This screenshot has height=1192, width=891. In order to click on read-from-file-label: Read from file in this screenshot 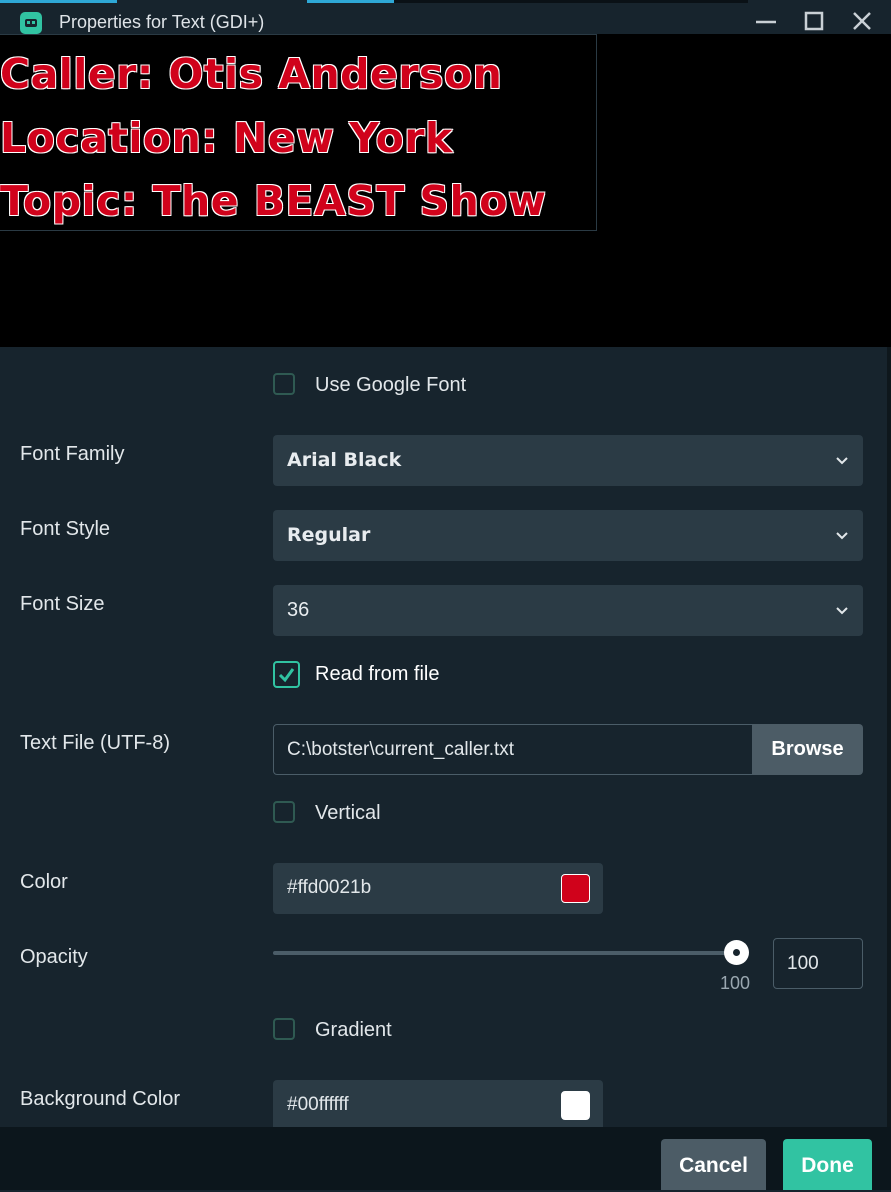, I will do `click(377, 674)`.